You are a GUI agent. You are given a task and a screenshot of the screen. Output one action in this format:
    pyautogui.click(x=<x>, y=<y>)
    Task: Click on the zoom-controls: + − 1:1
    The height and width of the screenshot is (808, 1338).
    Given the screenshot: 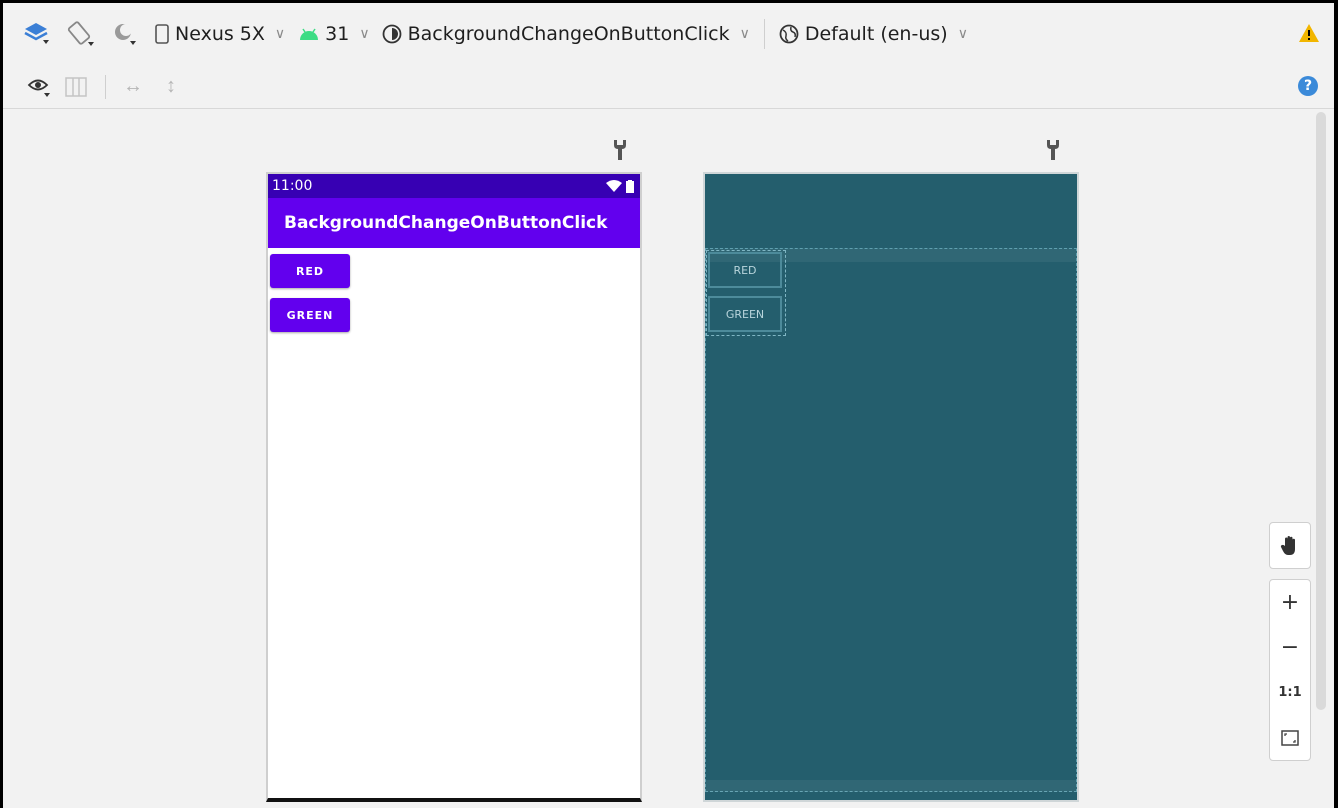 What is the action you would take?
    pyautogui.click(x=1290, y=670)
    